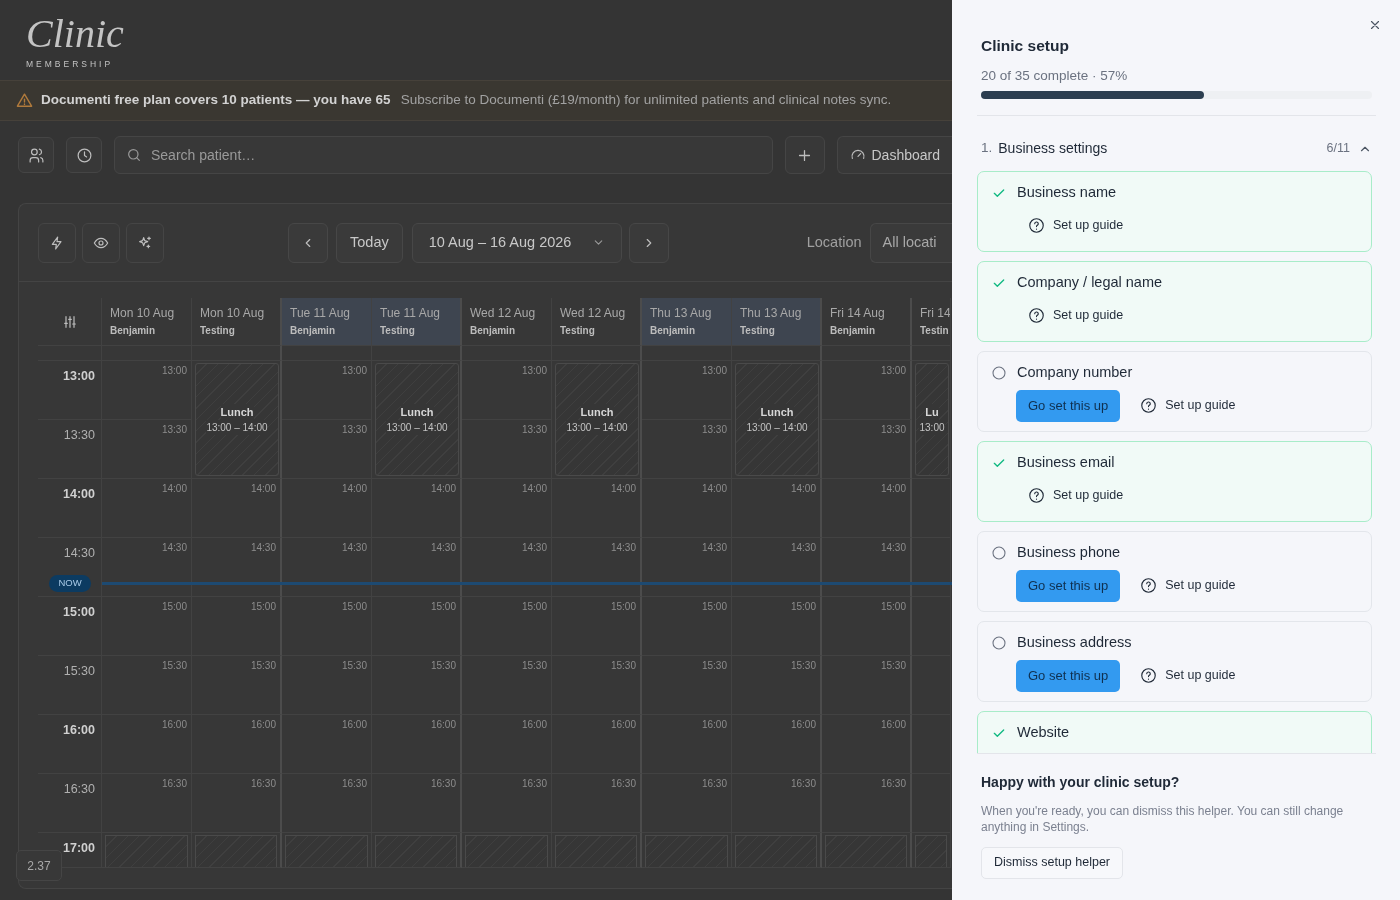  Describe the element at coordinates (1163, 818) in the screenshot. I see `footer-text: When you're ready, you can dismiss this helper. You can still change anything in Settings.` at that location.